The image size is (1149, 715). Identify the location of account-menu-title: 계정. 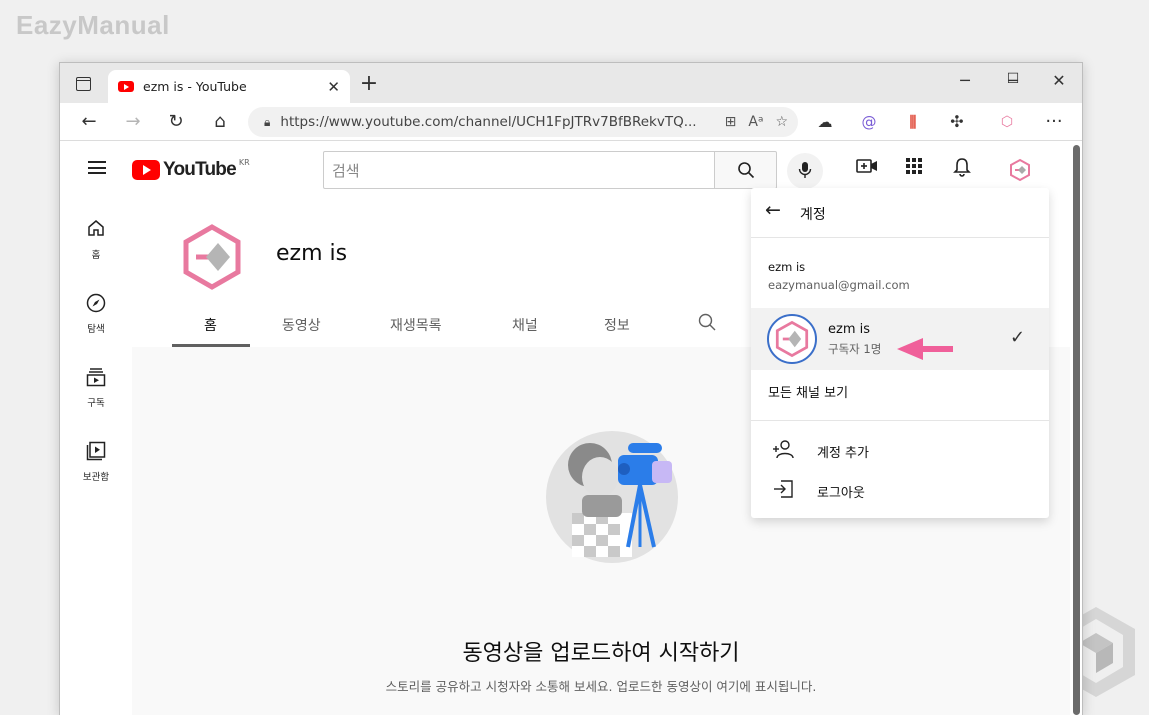
(813, 215).